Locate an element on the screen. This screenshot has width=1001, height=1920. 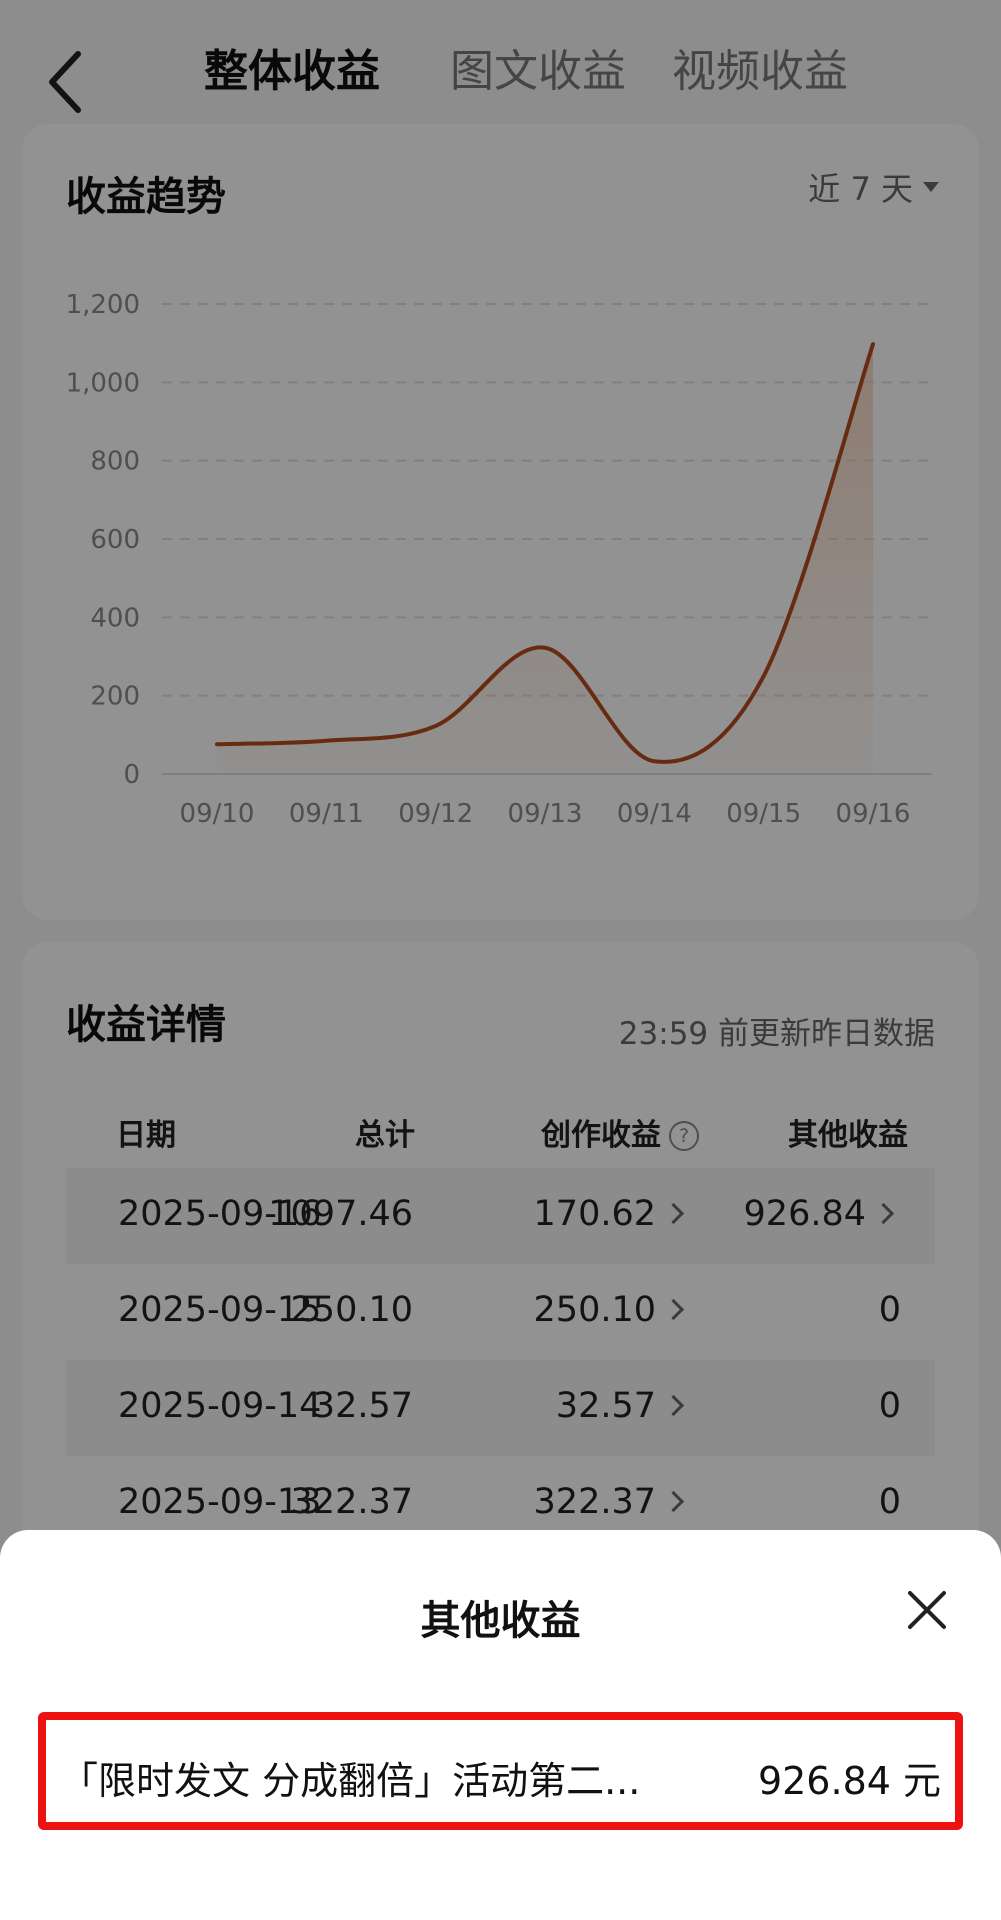
income-item-amount: 926.84 元 is located at coordinates (849, 1781).